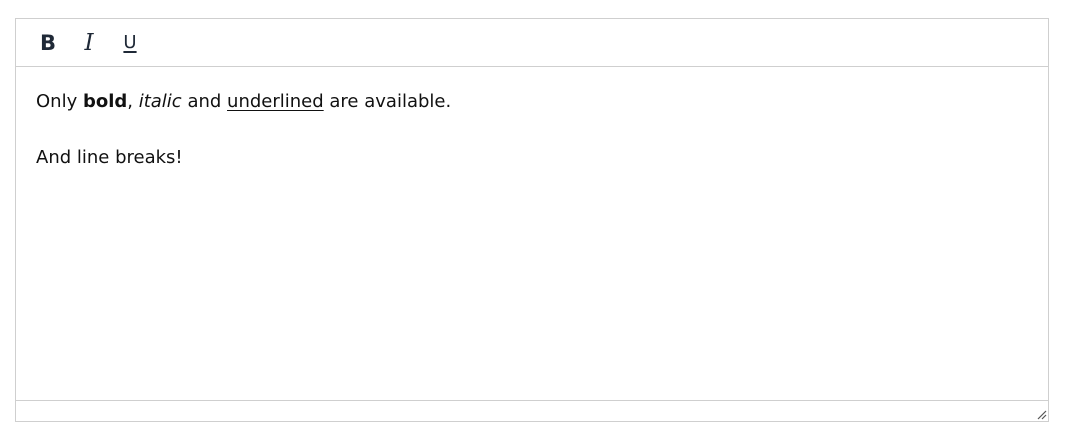 The image size is (1069, 443). Describe the element at coordinates (160, 101) in the screenshot. I see `italic-text: italic` at that location.